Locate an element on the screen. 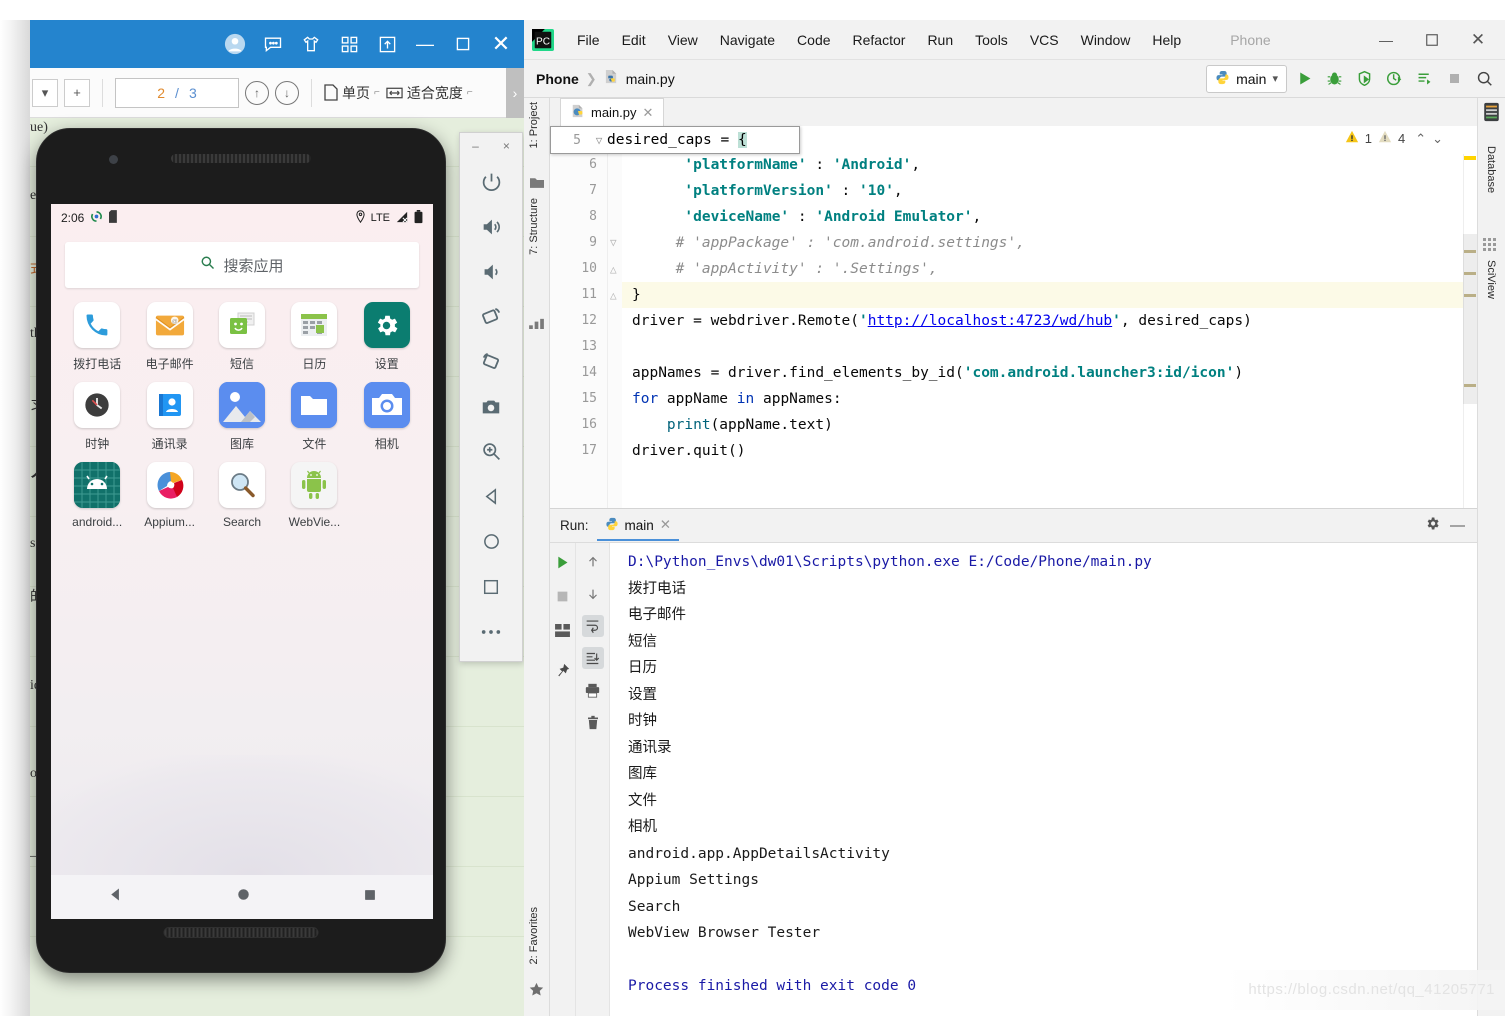 The width and height of the screenshot is (1505, 1016). debug-icon is located at coordinates (1334, 79).